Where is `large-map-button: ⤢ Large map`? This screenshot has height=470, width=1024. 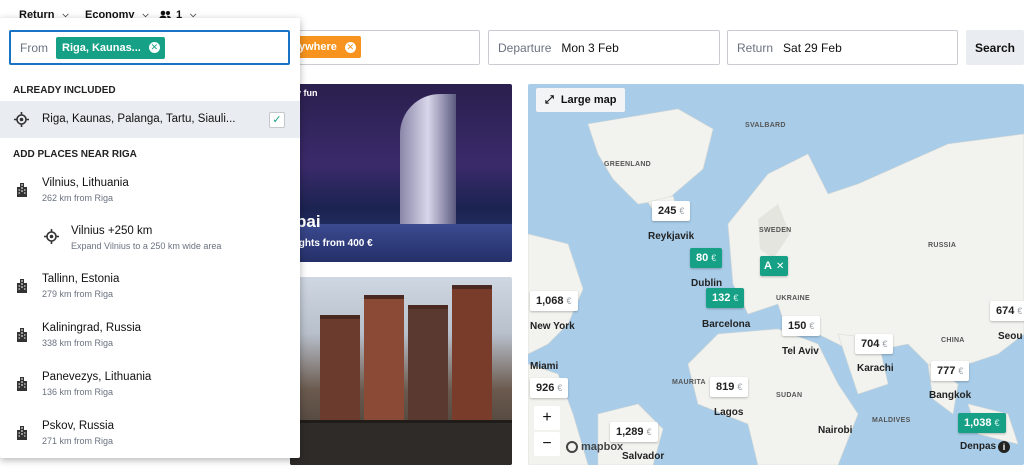
large-map-button: ⤢ Large map is located at coordinates (581, 100).